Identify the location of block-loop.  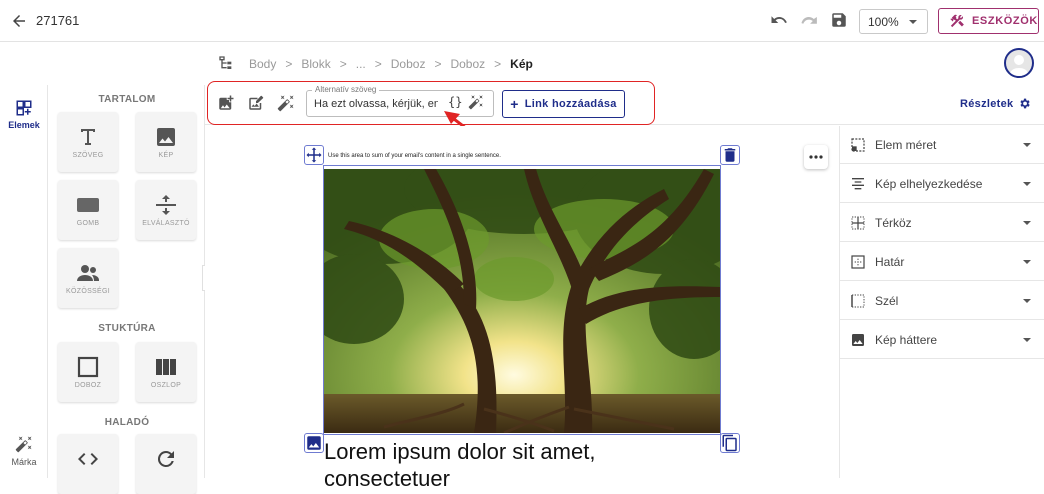
(166, 464).